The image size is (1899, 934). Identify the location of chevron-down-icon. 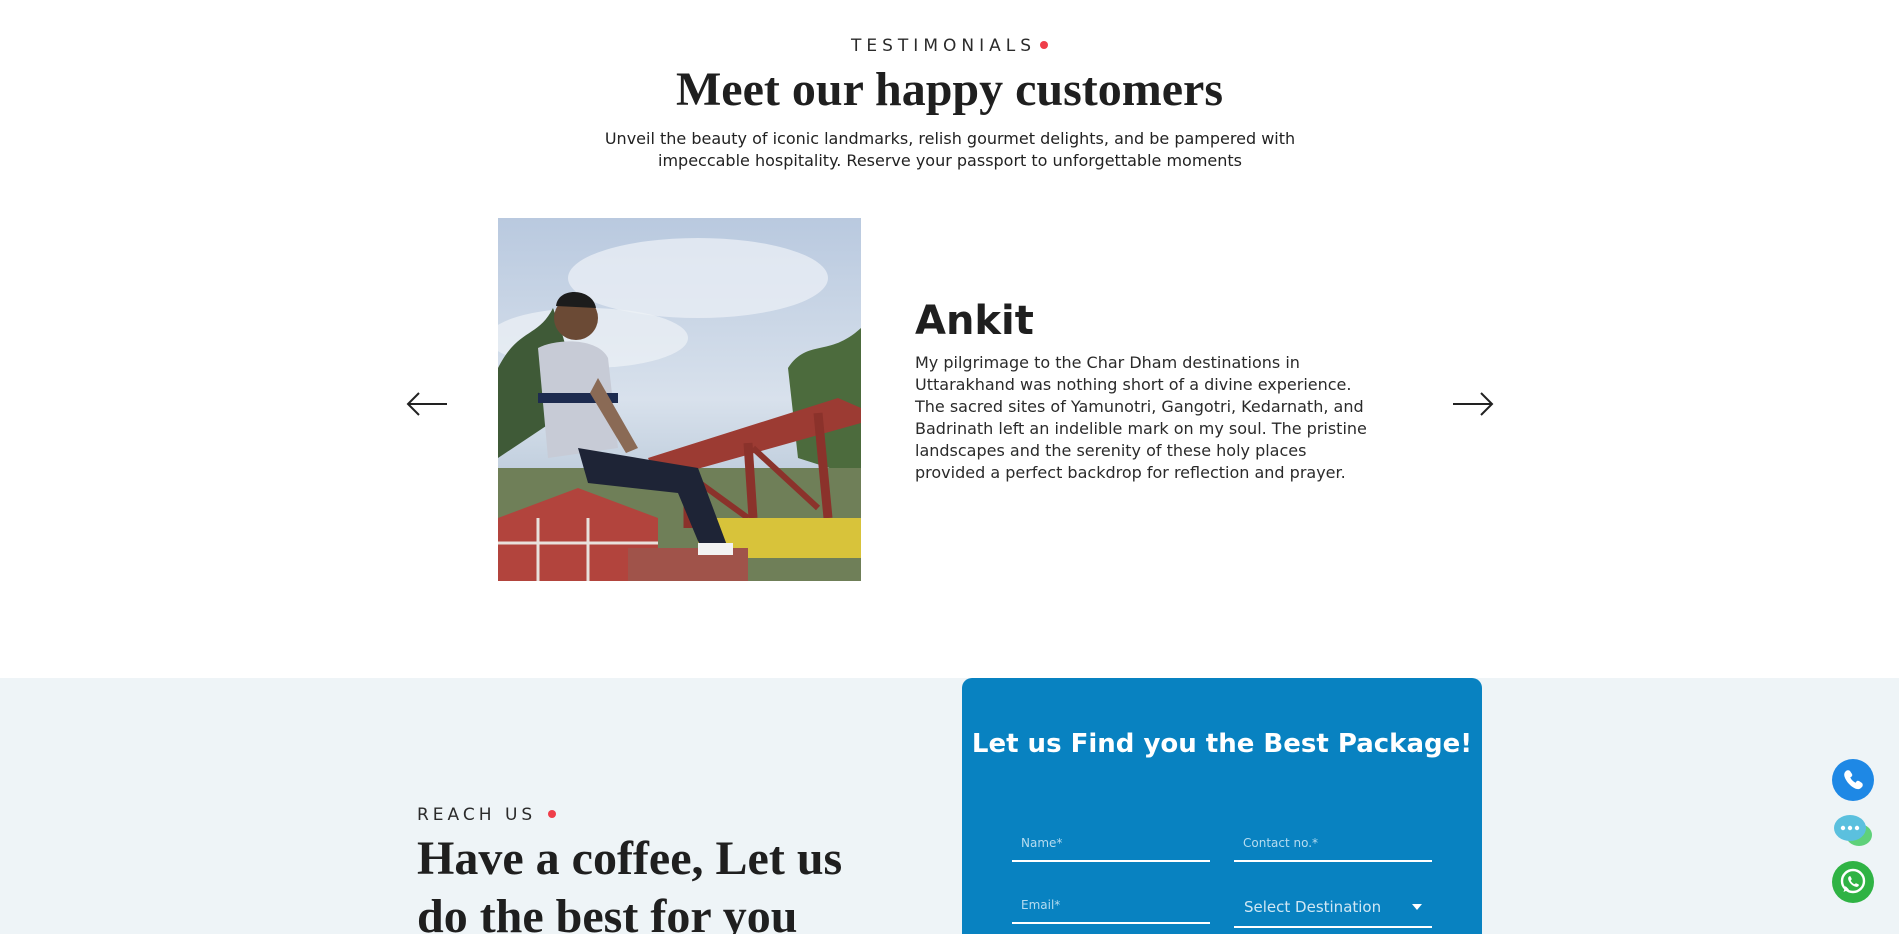
(1417, 907).